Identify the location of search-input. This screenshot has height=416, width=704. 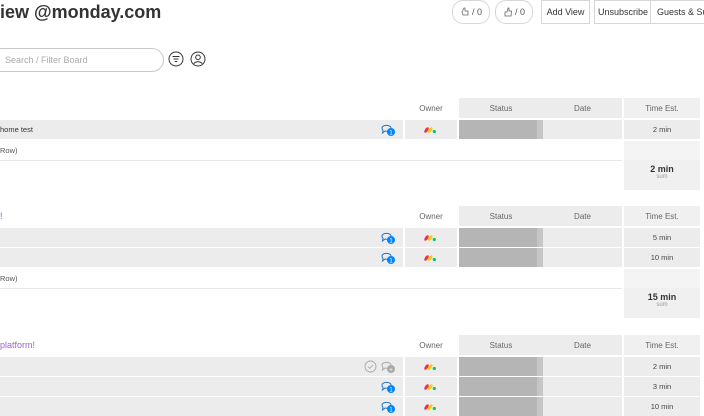
(75, 60).